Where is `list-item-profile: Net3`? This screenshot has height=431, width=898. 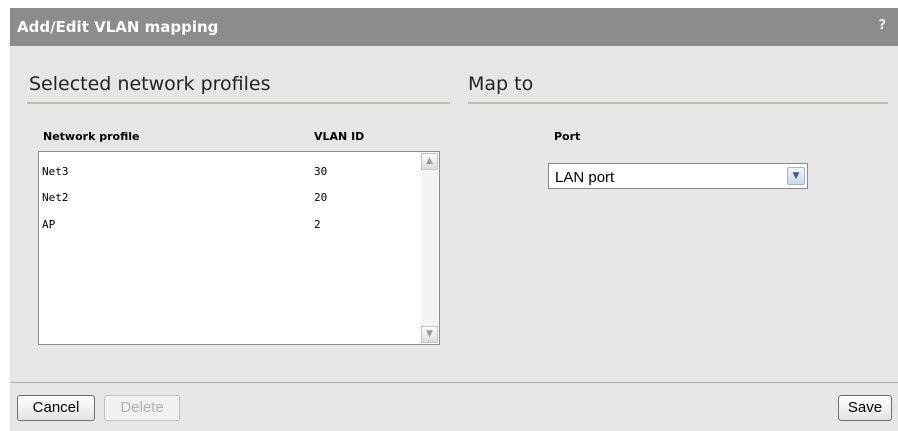
list-item-profile: Net3 is located at coordinates (55, 171).